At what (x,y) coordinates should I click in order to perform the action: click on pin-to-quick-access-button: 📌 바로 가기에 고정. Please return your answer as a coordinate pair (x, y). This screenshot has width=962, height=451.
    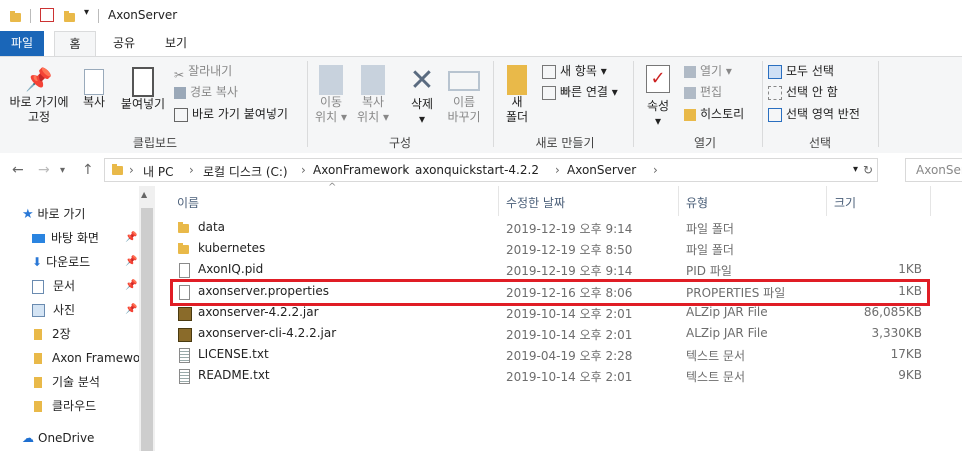
    Looking at the image, I should click on (39, 96).